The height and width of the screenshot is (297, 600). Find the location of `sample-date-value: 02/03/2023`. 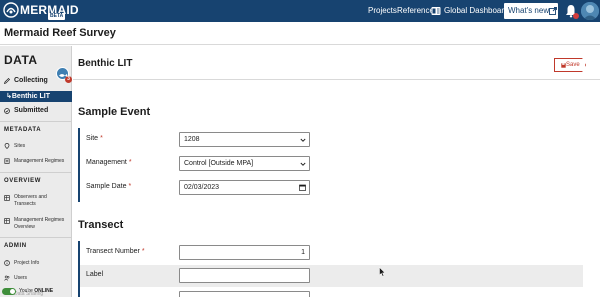

sample-date-value: 02/03/2023 is located at coordinates (202, 187).